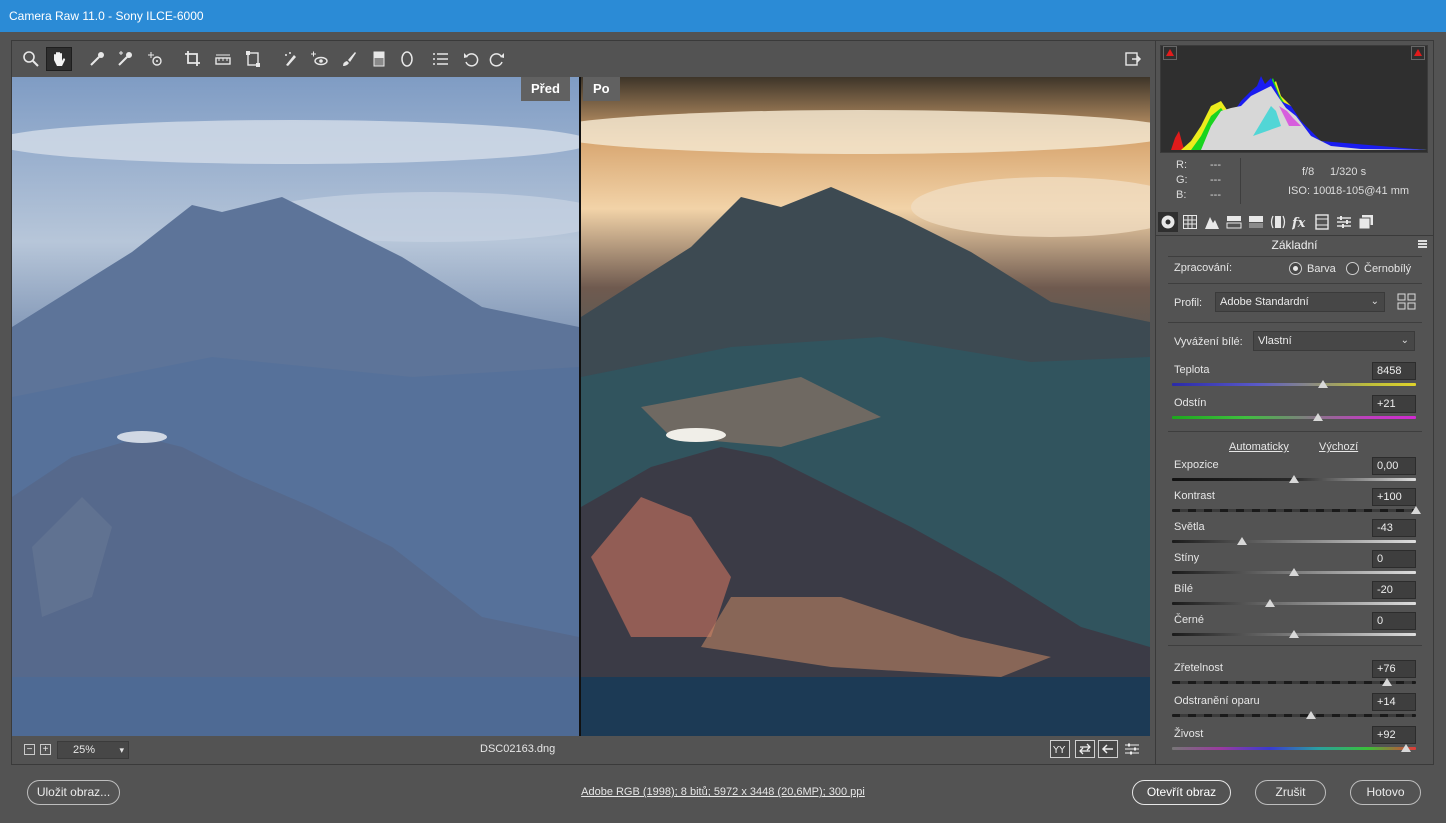 The height and width of the screenshot is (823, 1446). I want to click on compare-divider, so click(580, 406).